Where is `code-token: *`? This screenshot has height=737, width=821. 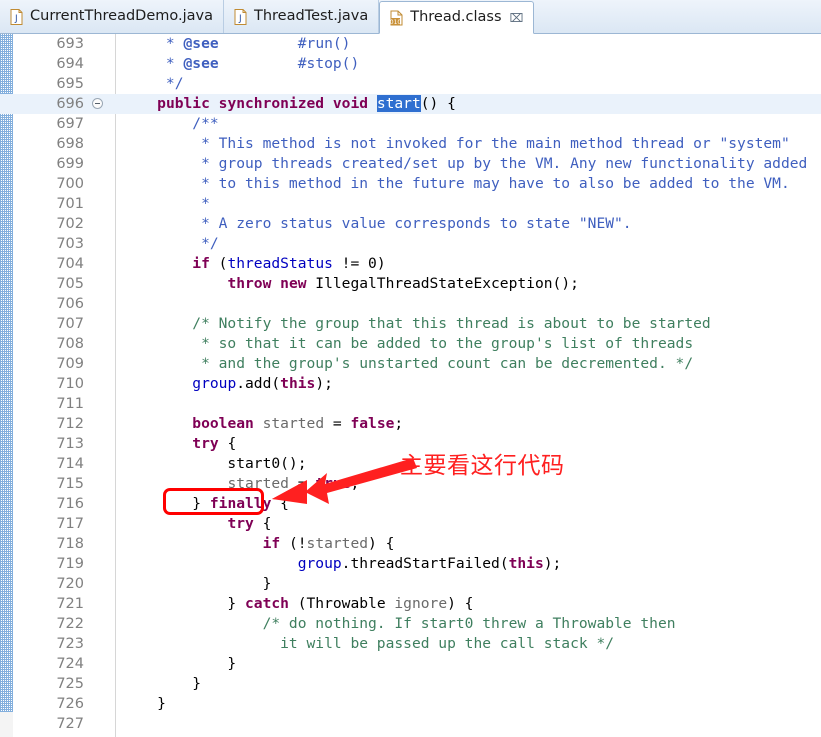 code-token: * is located at coordinates (153, 63).